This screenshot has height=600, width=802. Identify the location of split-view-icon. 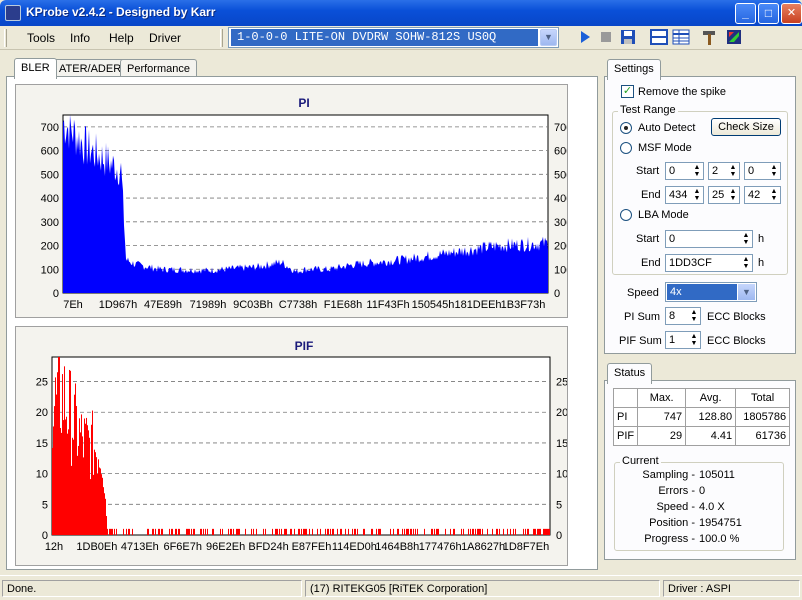
(659, 37).